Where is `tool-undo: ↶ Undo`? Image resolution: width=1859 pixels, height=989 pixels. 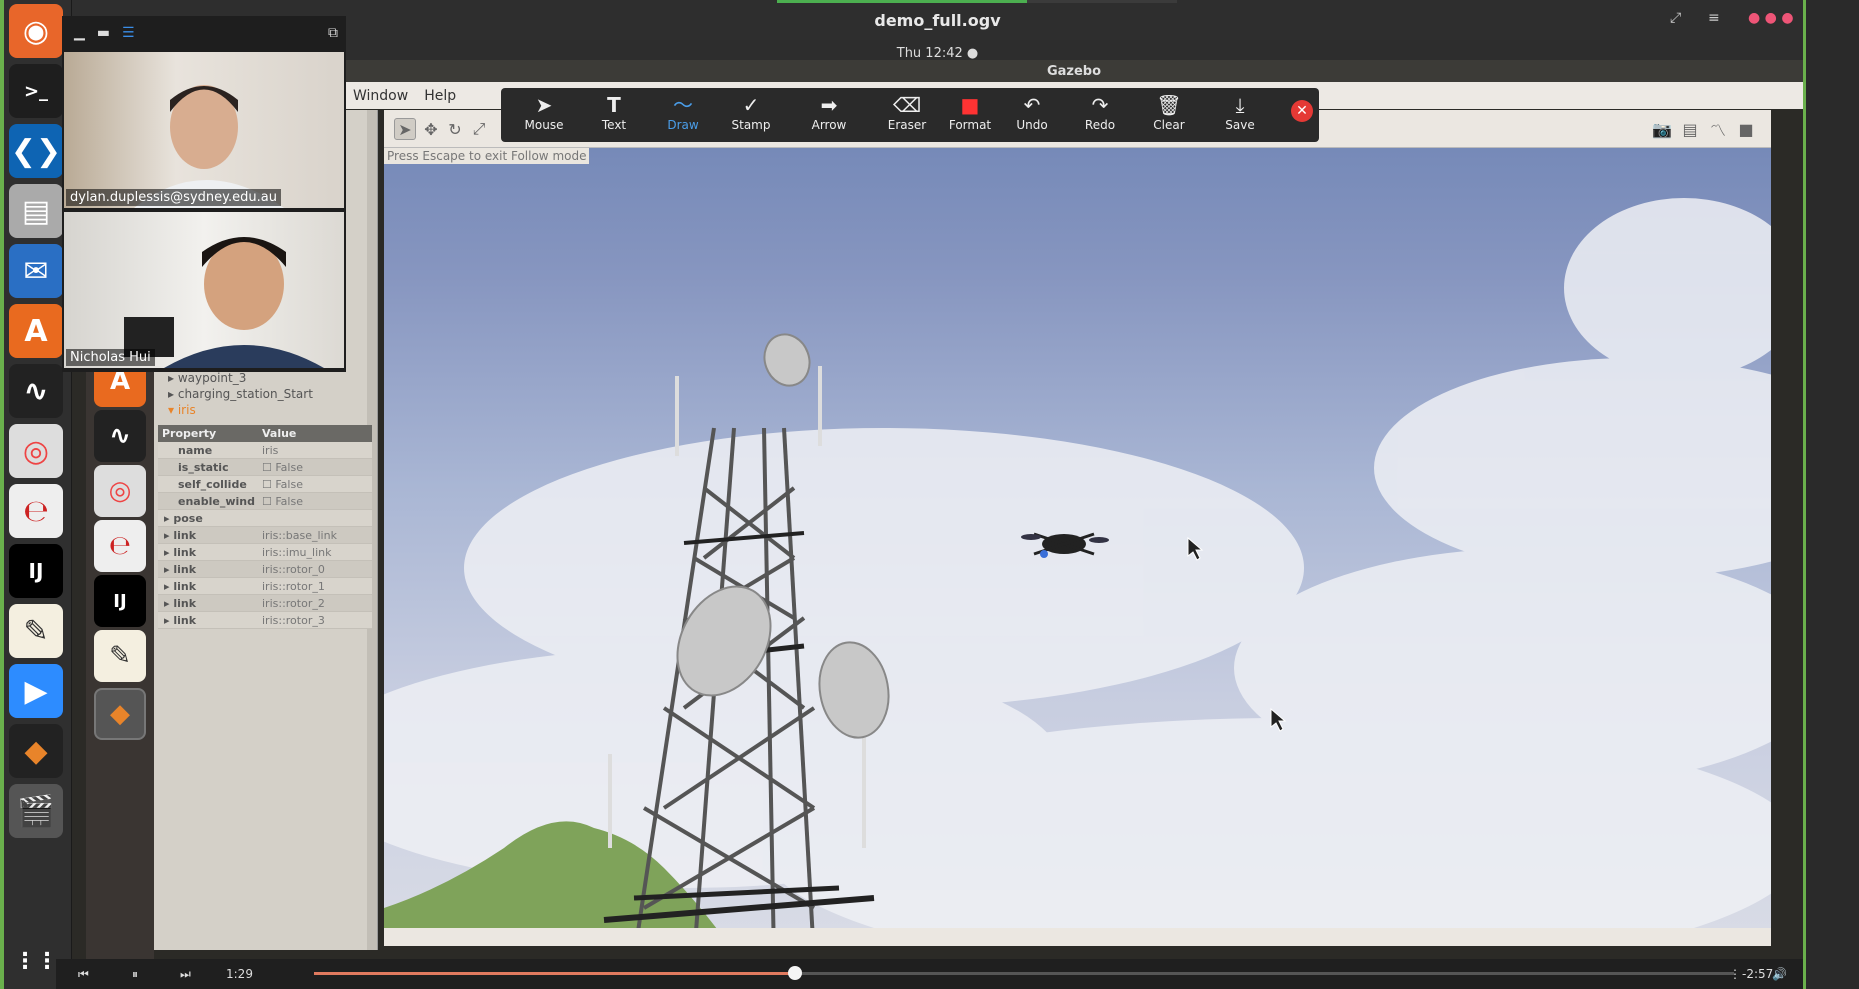
tool-undo: ↶ Undo is located at coordinates (1032, 115).